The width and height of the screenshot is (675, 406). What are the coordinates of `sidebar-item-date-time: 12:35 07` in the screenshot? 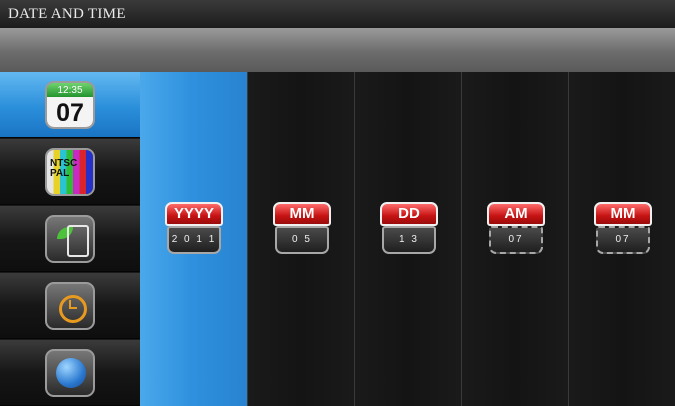 It's located at (70, 105).